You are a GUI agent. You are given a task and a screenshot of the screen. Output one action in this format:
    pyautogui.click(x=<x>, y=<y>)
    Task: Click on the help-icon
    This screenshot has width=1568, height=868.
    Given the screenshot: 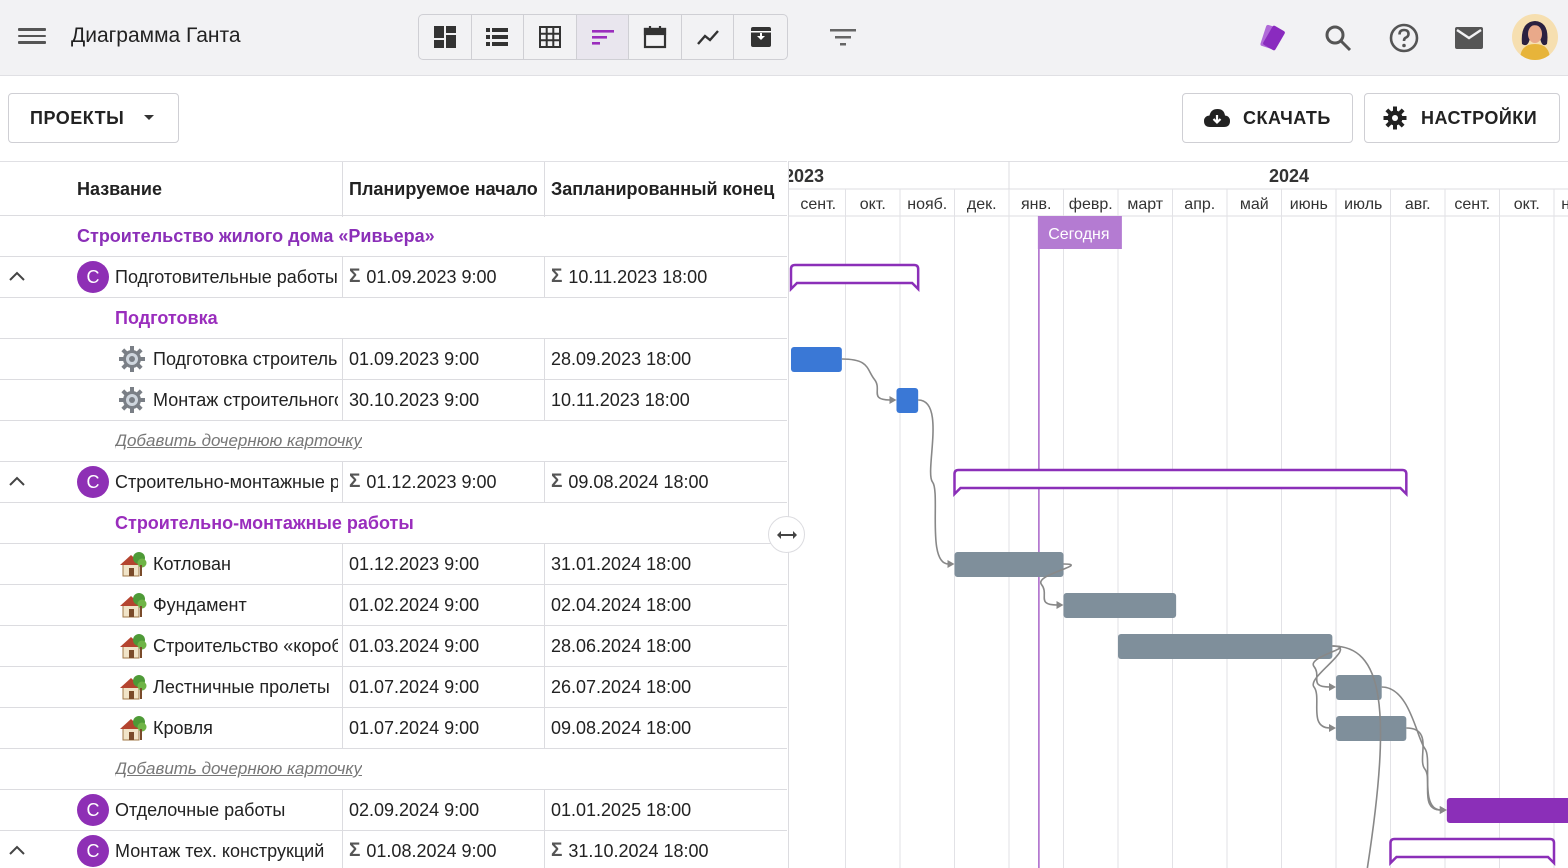 What is the action you would take?
    pyautogui.click(x=1404, y=38)
    